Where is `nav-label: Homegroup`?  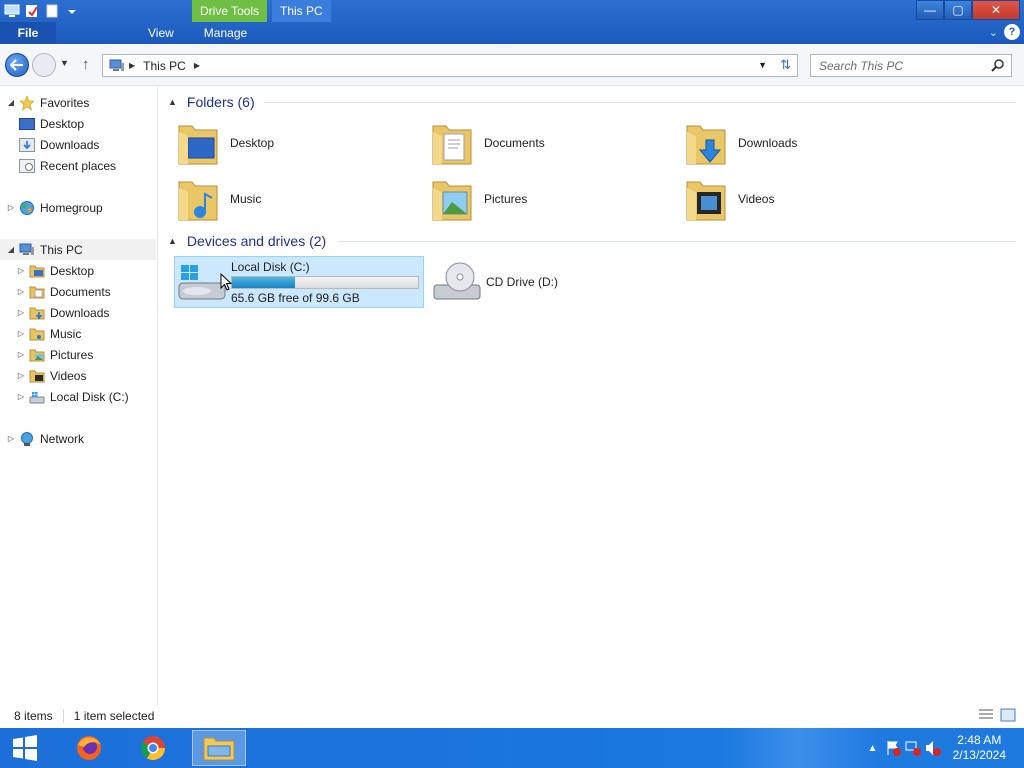
nav-label: Homegroup is located at coordinates (71, 207).